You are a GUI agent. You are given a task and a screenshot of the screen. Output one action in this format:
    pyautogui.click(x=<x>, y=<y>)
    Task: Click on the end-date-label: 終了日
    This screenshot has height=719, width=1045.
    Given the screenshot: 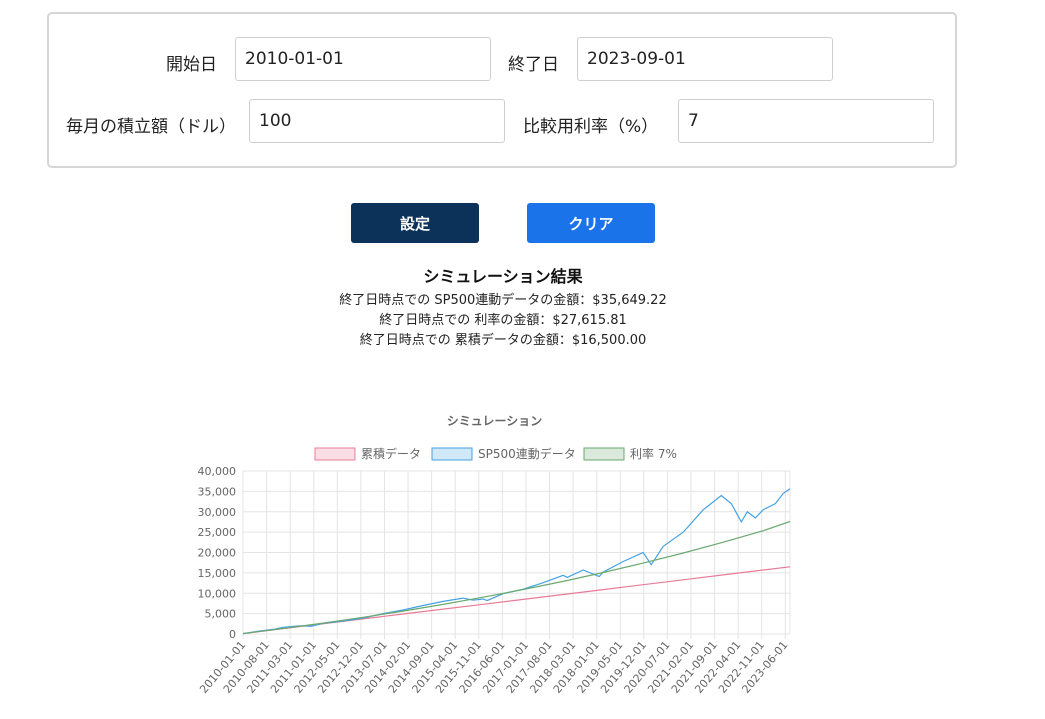 What is the action you would take?
    pyautogui.click(x=533, y=65)
    